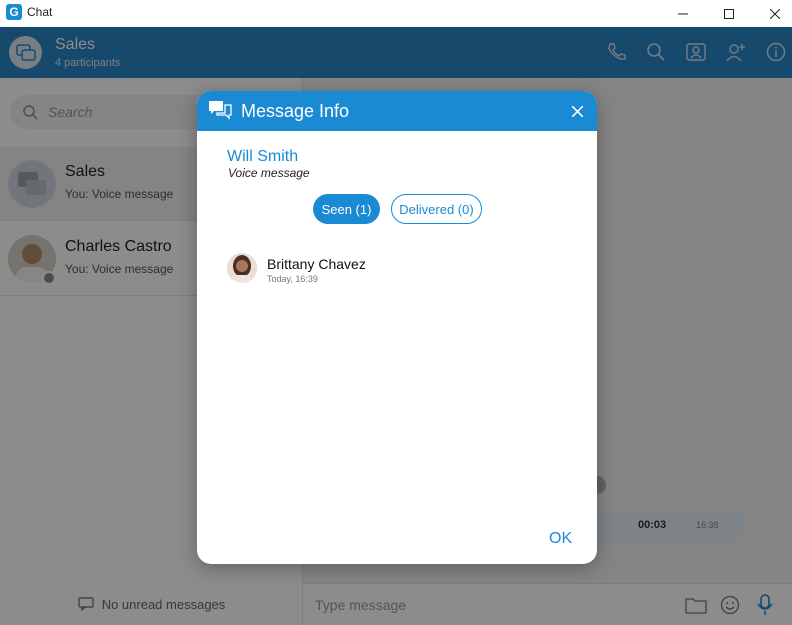 Image resolution: width=792 pixels, height=625 pixels. Describe the element at coordinates (316, 264) in the screenshot. I see `viewer-name: Brittany Chavez` at that location.